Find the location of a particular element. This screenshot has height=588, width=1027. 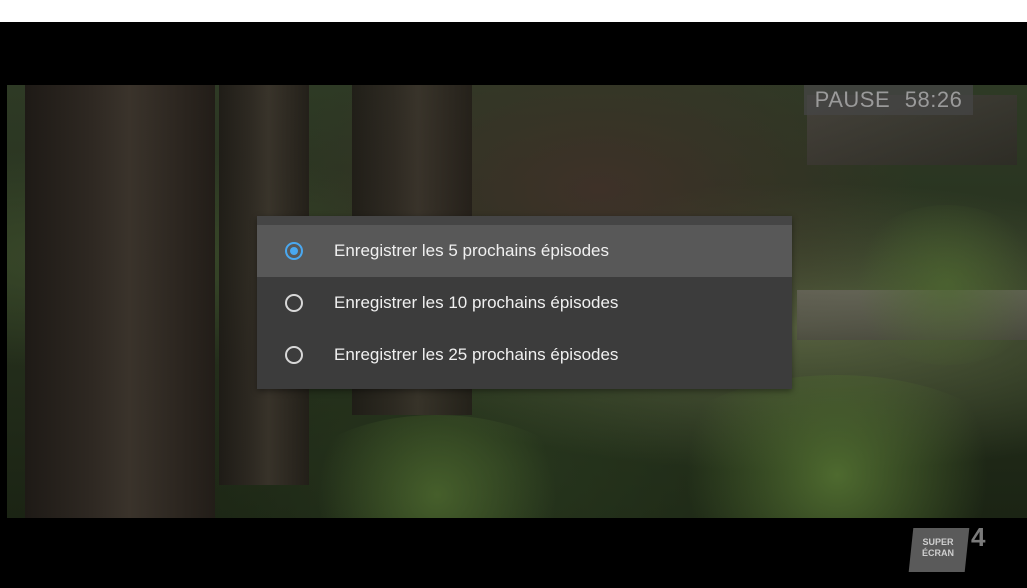

radio-checked-icon is located at coordinates (294, 251).